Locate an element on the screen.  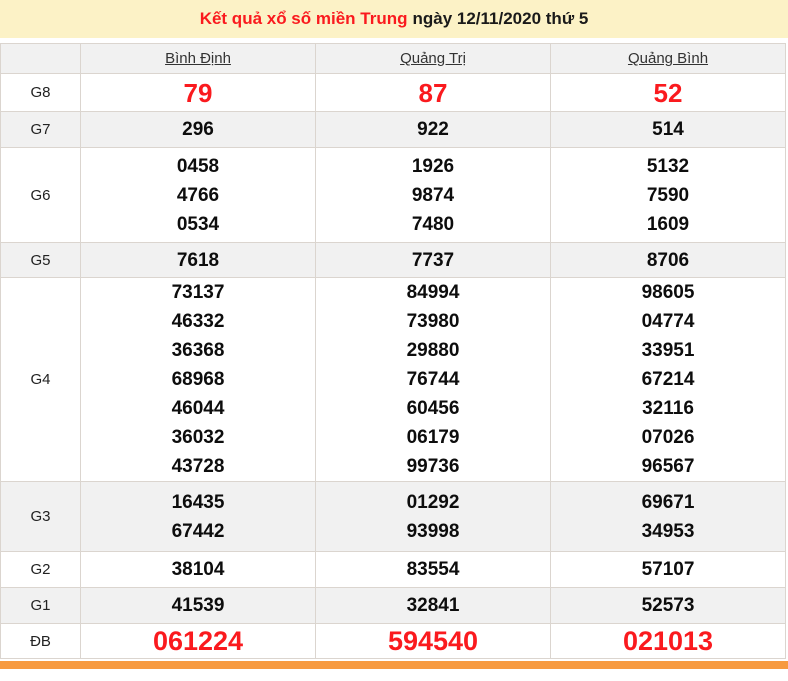
prize-number: 061224 is located at coordinates (198, 640).